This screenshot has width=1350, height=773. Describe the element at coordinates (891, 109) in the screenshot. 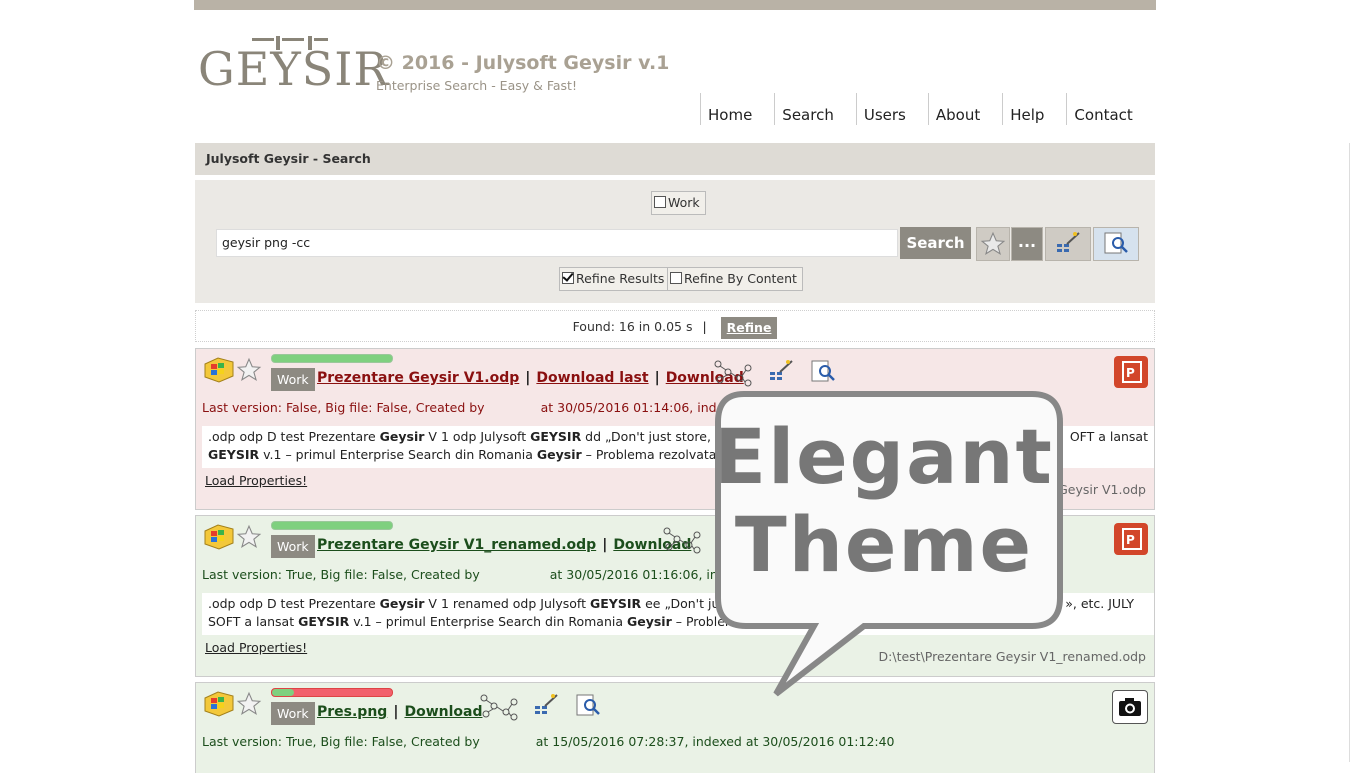

I see `nav-users: Users` at that location.